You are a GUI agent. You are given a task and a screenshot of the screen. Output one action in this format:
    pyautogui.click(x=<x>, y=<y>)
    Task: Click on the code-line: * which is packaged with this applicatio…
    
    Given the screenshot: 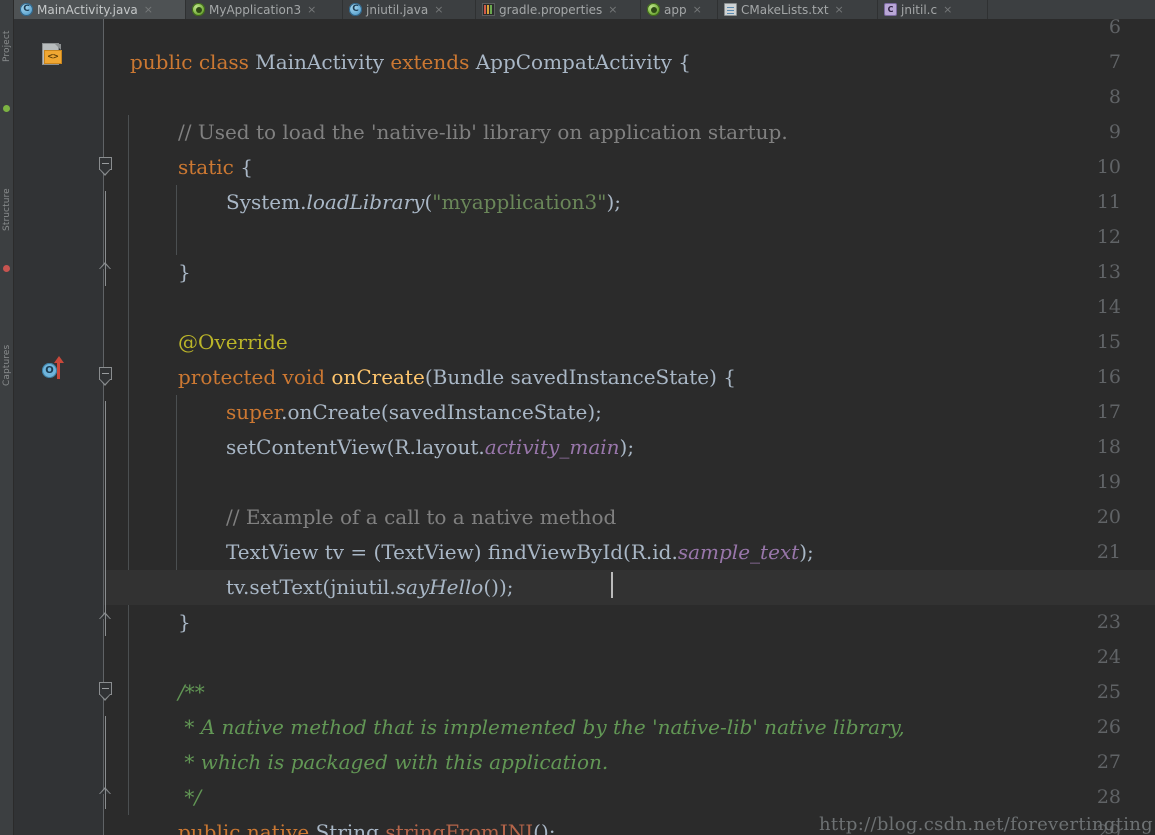 What is the action you would take?
    pyautogui.click(x=629, y=762)
    